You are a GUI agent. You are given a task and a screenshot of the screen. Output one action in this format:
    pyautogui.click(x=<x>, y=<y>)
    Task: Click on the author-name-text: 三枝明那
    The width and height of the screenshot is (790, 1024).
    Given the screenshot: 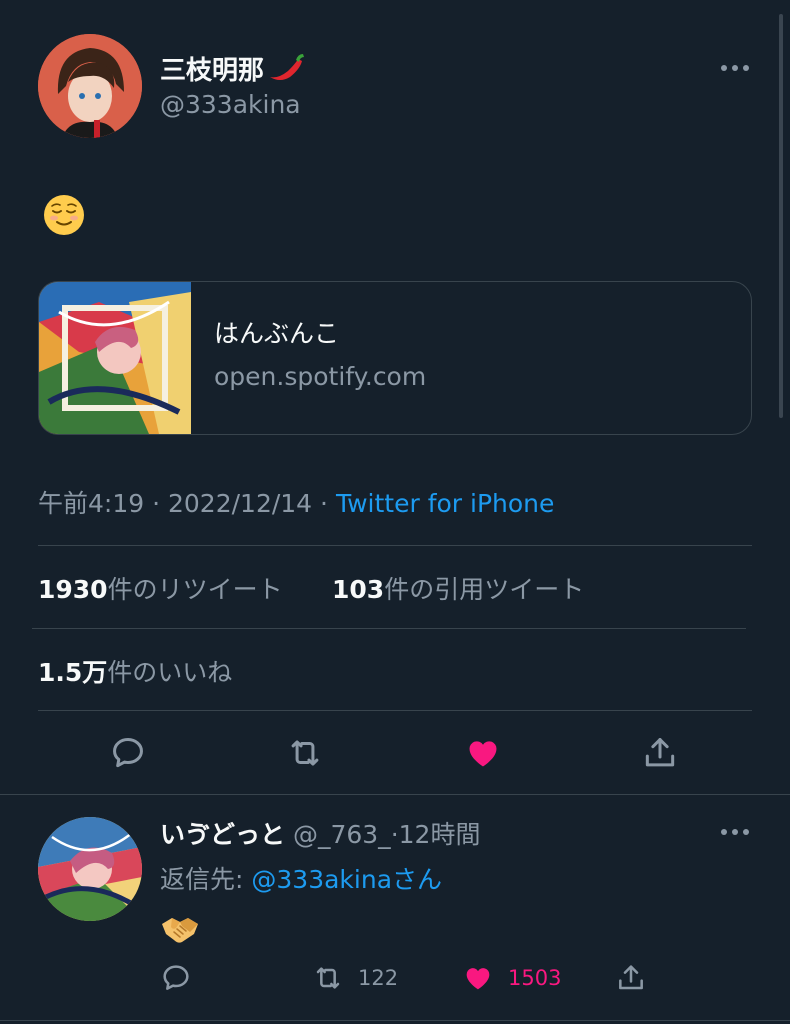 What is the action you would take?
    pyautogui.click(x=212, y=71)
    